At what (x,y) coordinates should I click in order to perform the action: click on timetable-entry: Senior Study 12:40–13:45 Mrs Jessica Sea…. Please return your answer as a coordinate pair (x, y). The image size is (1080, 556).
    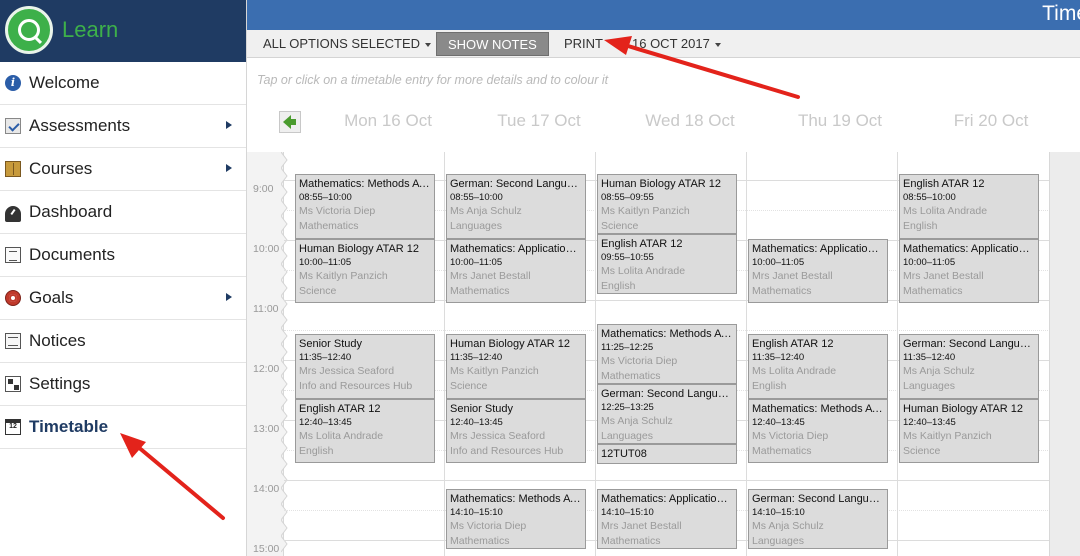
    Looking at the image, I should click on (516, 431).